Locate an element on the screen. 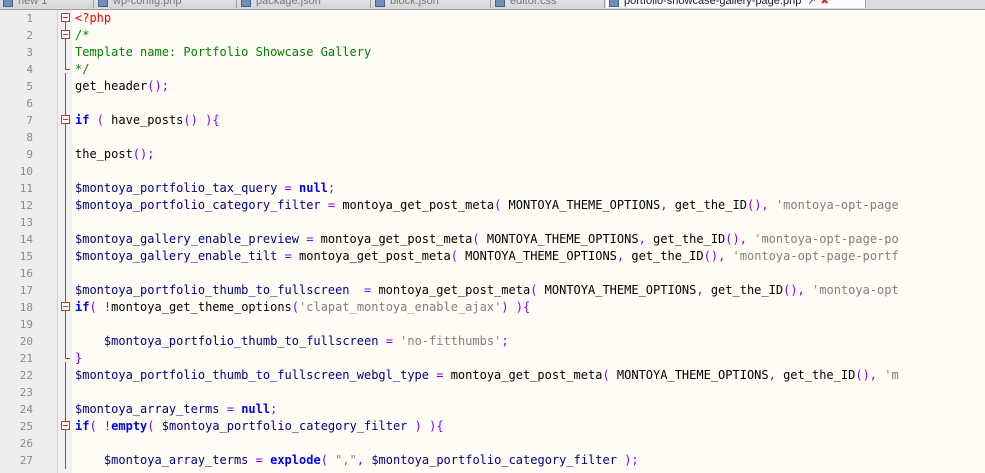 The height and width of the screenshot is (473, 985). code-line: 21} is located at coordinates (492, 358).